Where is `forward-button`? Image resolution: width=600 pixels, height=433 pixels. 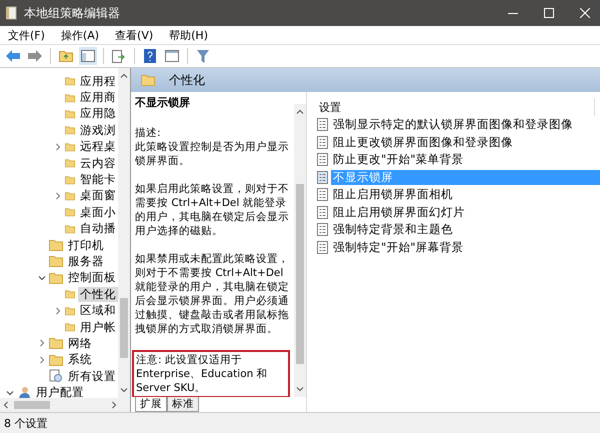 forward-button is located at coordinates (35, 56).